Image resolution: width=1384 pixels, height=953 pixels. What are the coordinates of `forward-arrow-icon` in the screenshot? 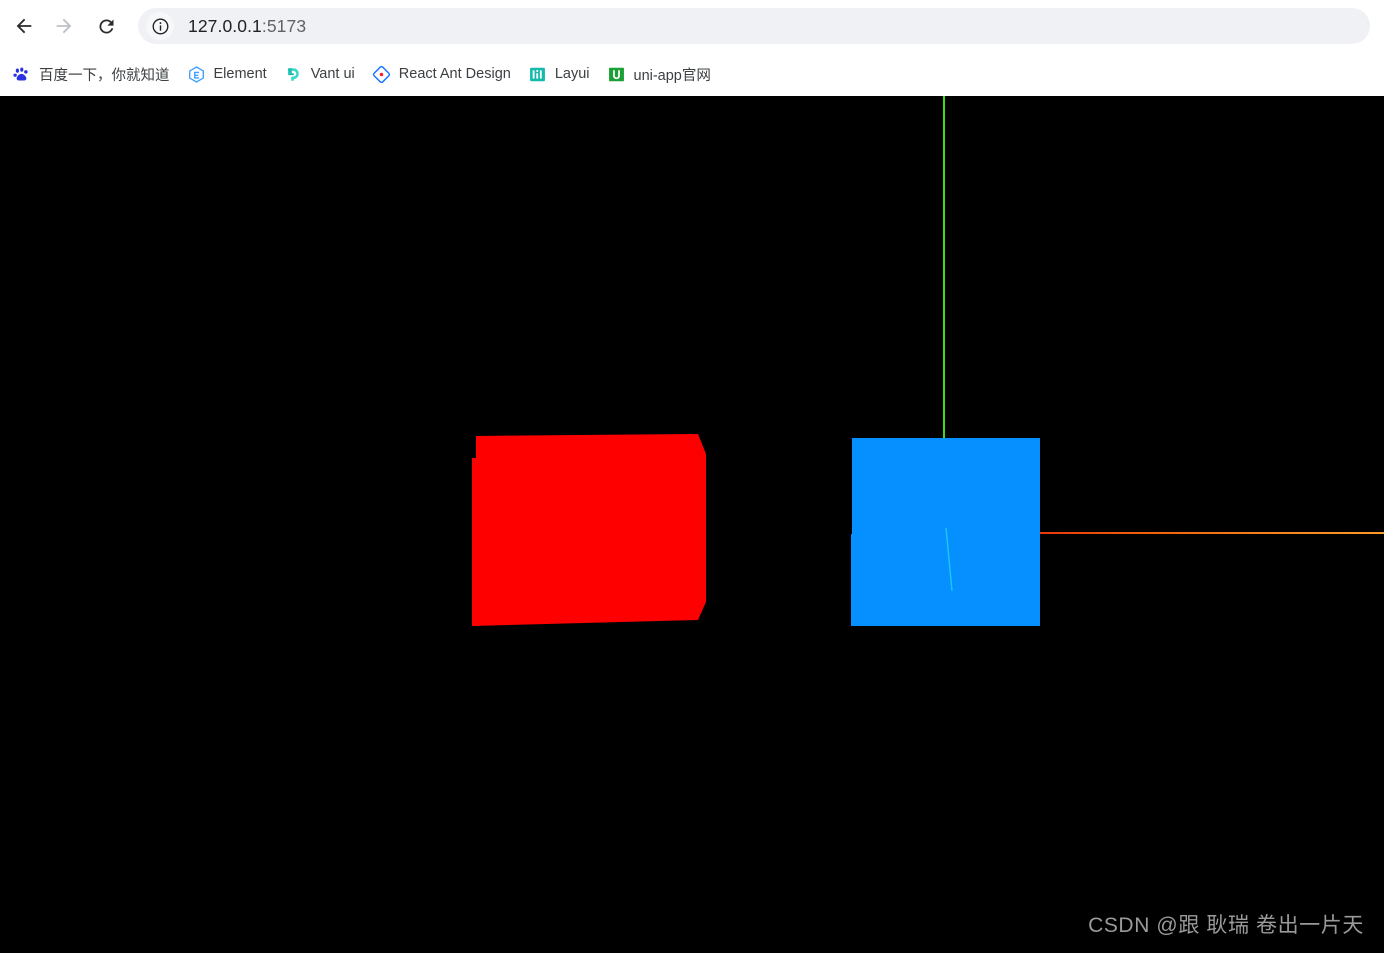 It's located at (64, 26).